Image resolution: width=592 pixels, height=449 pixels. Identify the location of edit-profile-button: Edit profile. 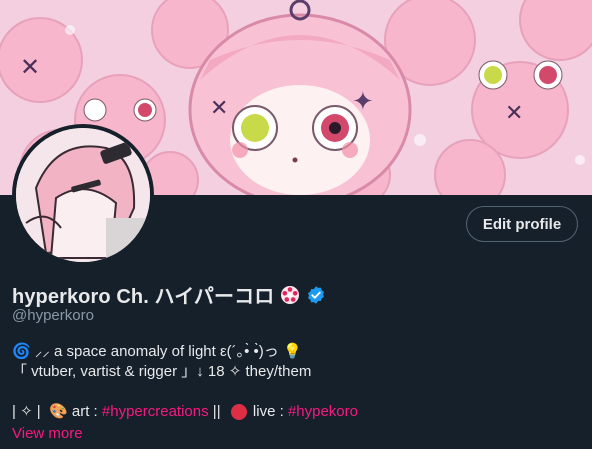
(522, 224).